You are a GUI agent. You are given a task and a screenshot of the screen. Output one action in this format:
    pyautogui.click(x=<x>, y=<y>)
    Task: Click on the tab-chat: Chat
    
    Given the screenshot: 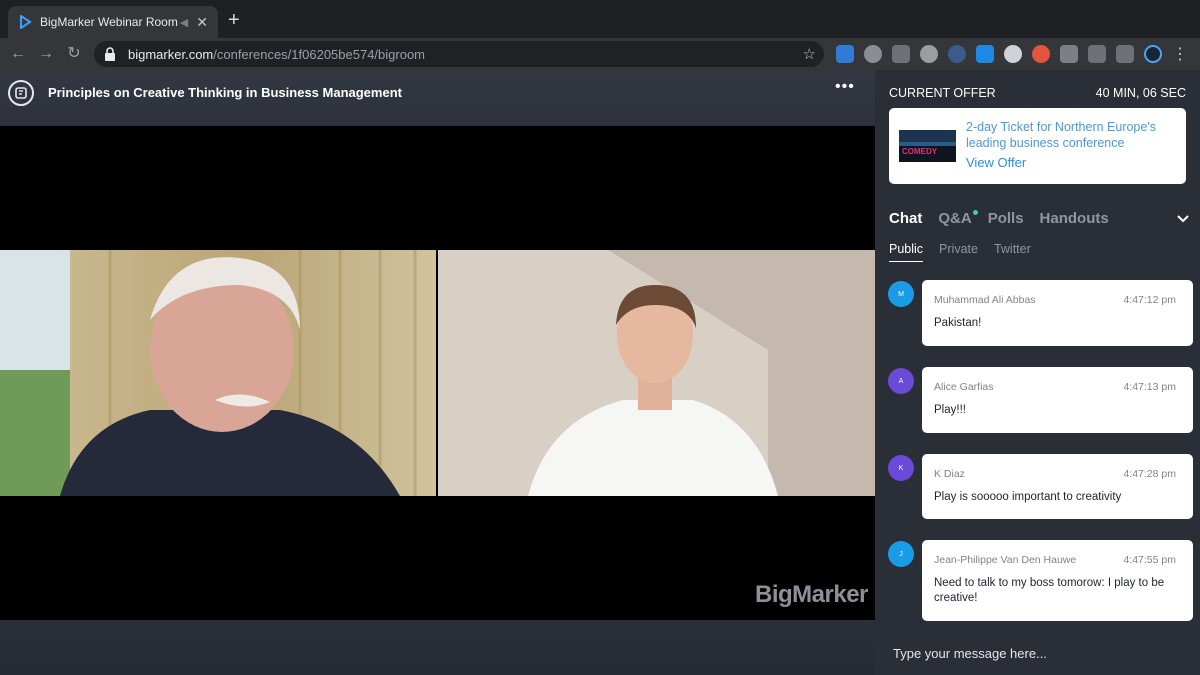 What is the action you would take?
    pyautogui.click(x=905, y=221)
    